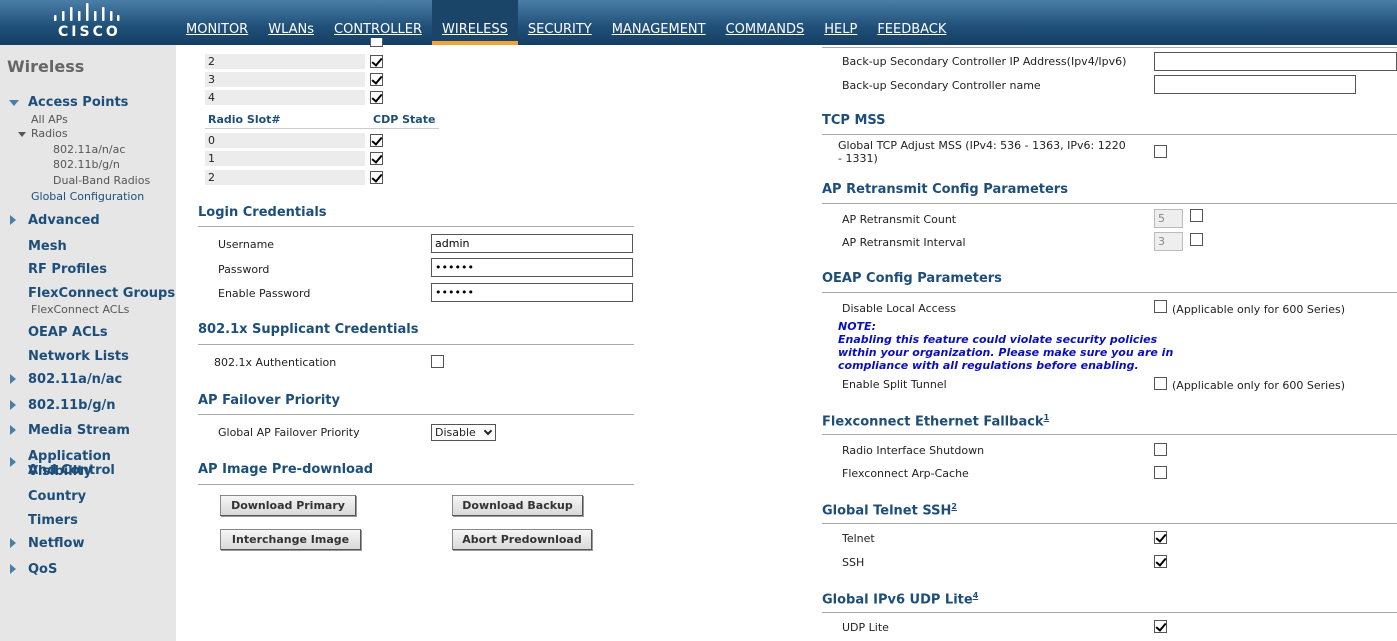  Describe the element at coordinates (1160, 561) in the screenshot. I see `ssh-checkbox` at that location.